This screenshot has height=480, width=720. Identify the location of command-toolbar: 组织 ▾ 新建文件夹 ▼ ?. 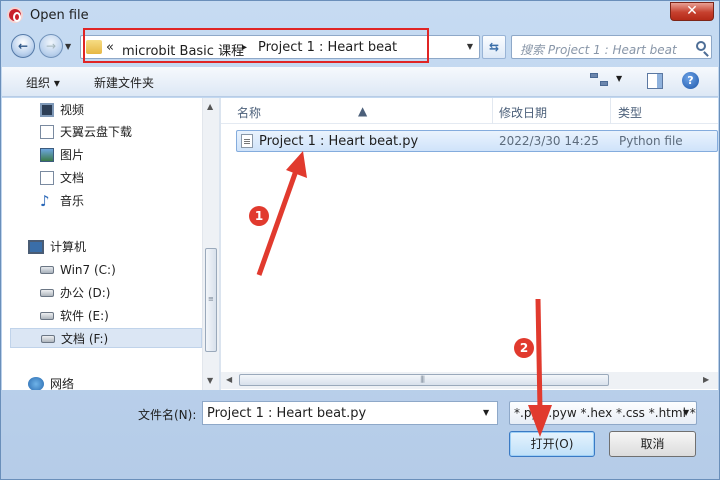
(360, 82).